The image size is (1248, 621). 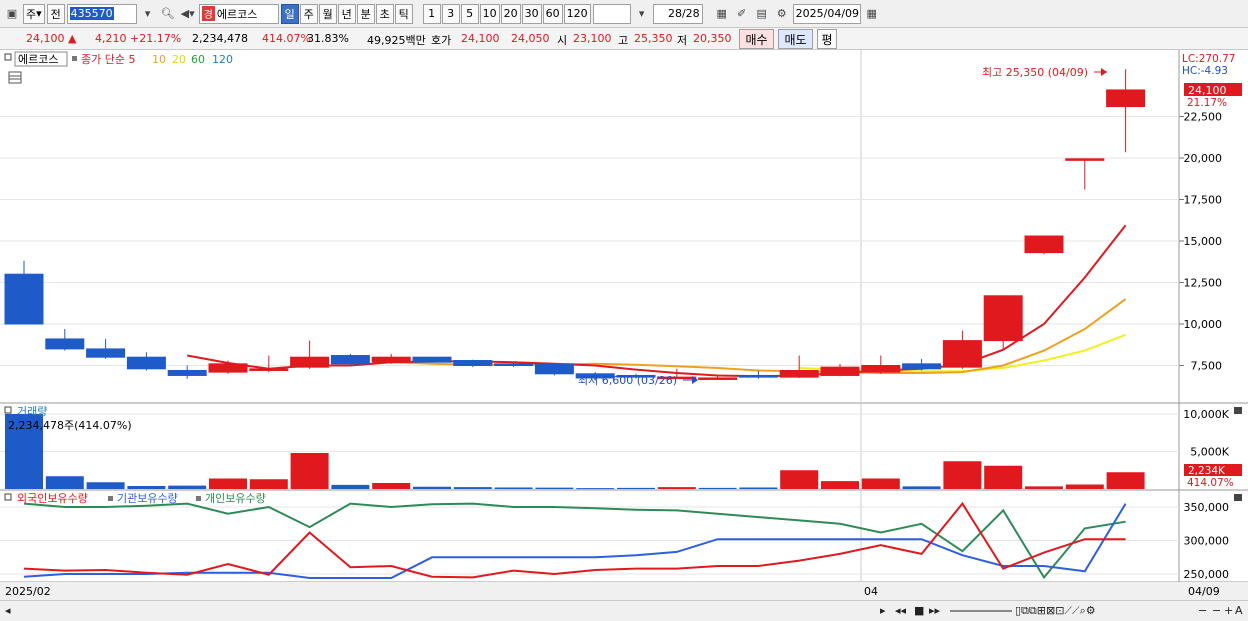 What do you see at coordinates (286, 38) in the screenshot?
I see `volume-ratio: 414.07%` at bounding box center [286, 38].